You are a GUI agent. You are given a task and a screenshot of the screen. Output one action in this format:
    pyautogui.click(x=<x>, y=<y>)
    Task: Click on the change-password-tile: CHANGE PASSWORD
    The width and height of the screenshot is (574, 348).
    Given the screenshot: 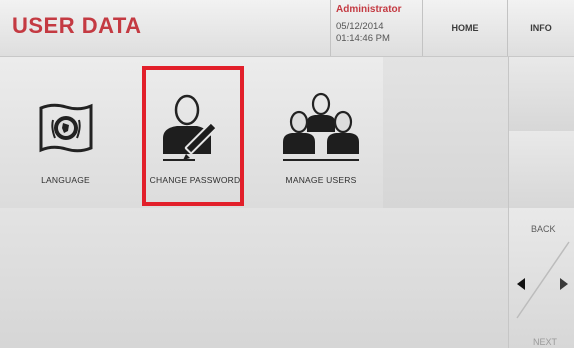 What is the action you would take?
    pyautogui.click(x=195, y=133)
    